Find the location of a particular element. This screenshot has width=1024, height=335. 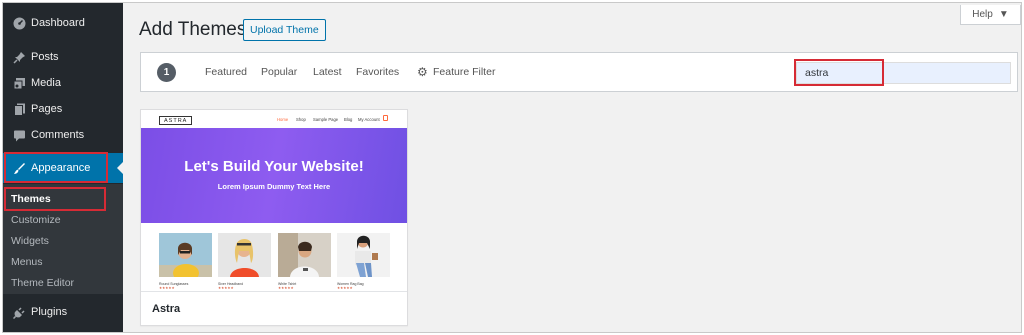

submenu-item-customize: Customize is located at coordinates (63, 220).